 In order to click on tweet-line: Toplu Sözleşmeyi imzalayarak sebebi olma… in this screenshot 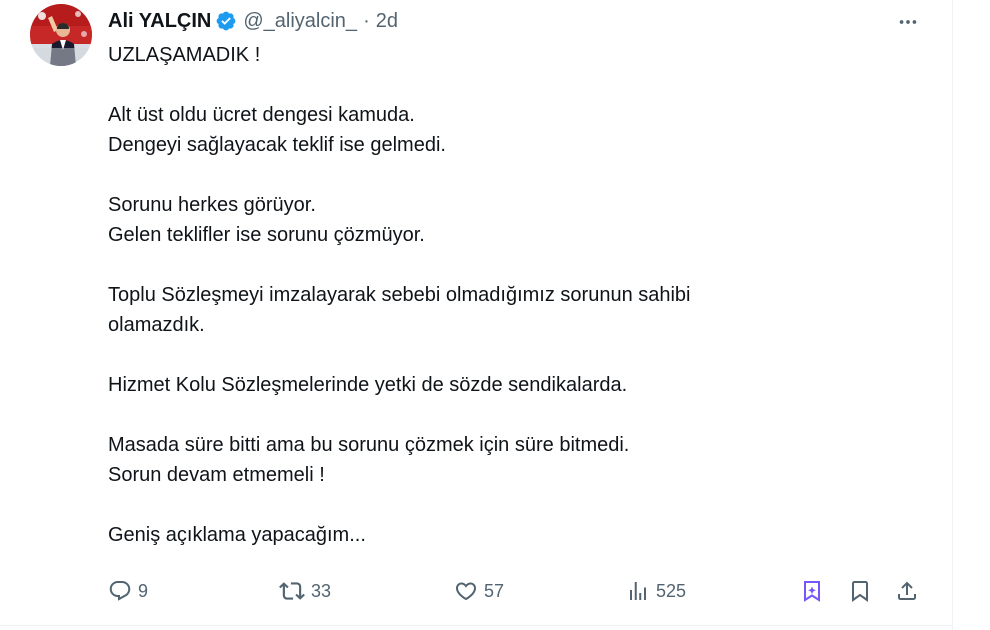, I will do `click(399, 295)`.